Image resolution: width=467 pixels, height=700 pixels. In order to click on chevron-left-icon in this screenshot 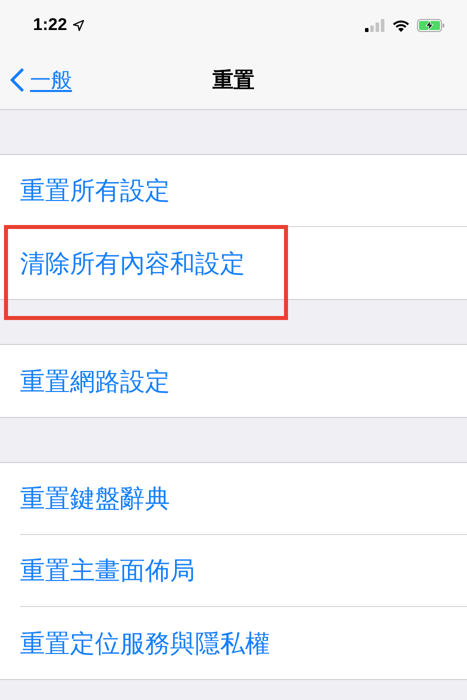, I will do `click(17, 80)`.